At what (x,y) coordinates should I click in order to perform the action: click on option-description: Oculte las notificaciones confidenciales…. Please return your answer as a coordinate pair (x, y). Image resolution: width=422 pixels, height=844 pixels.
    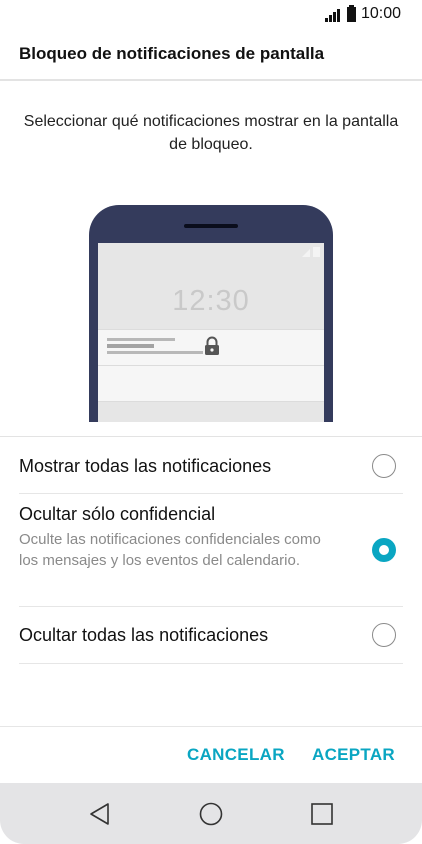
    Looking at the image, I should click on (170, 550).